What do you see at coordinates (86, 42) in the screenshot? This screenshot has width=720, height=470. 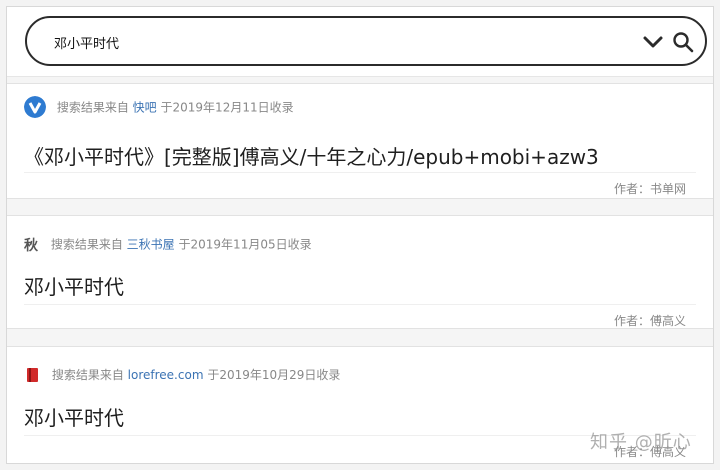 I see `search-input: 邓小平时代` at bounding box center [86, 42].